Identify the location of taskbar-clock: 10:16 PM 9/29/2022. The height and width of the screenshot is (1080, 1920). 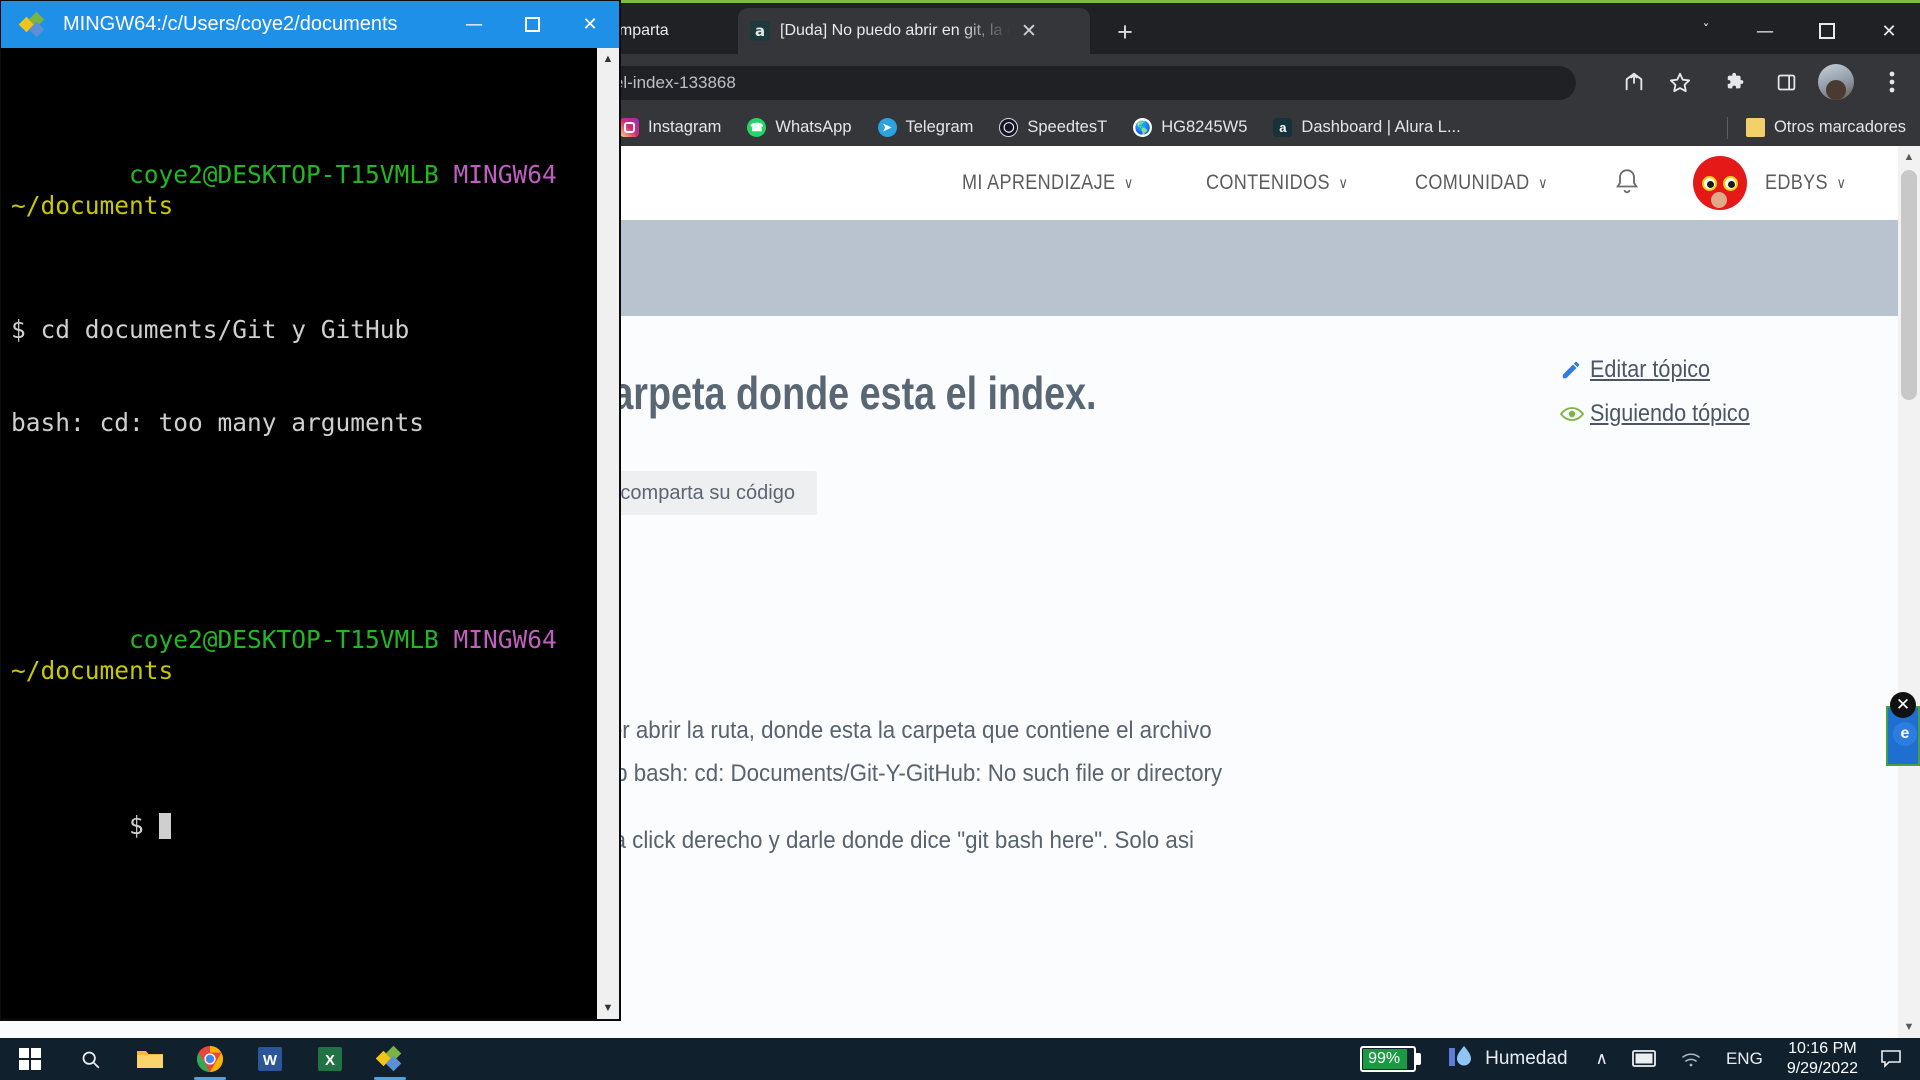
(1822, 1059).